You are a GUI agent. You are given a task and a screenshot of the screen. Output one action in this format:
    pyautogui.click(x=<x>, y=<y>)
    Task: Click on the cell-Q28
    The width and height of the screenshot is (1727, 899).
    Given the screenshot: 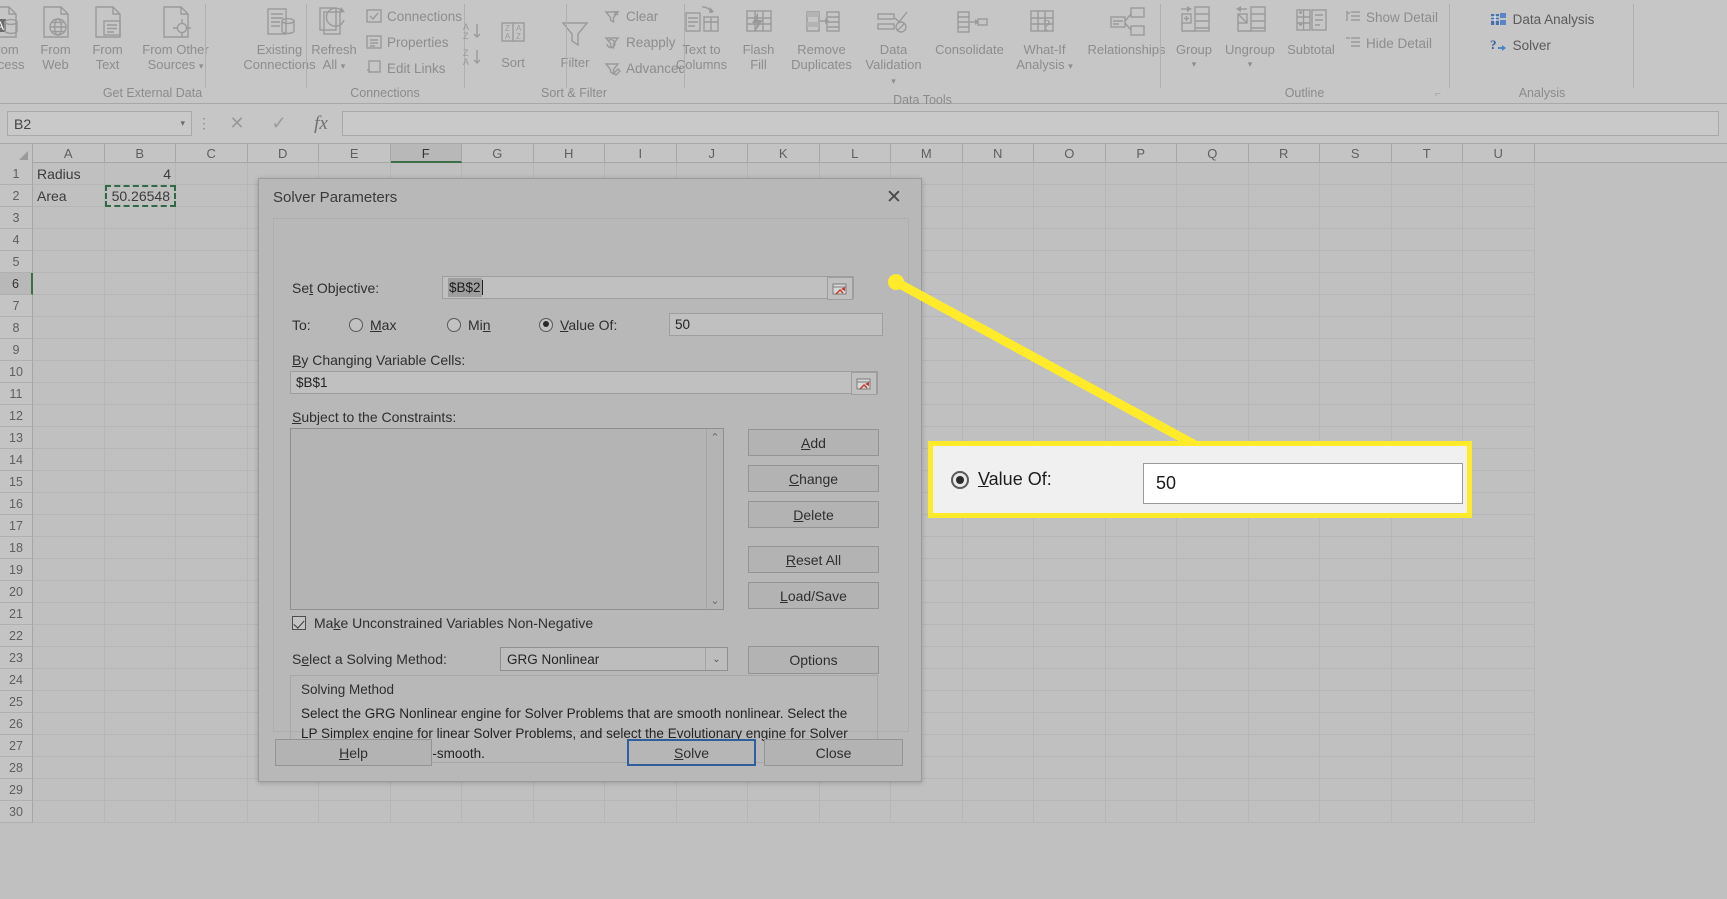 What is the action you would take?
    pyautogui.click(x=1213, y=768)
    